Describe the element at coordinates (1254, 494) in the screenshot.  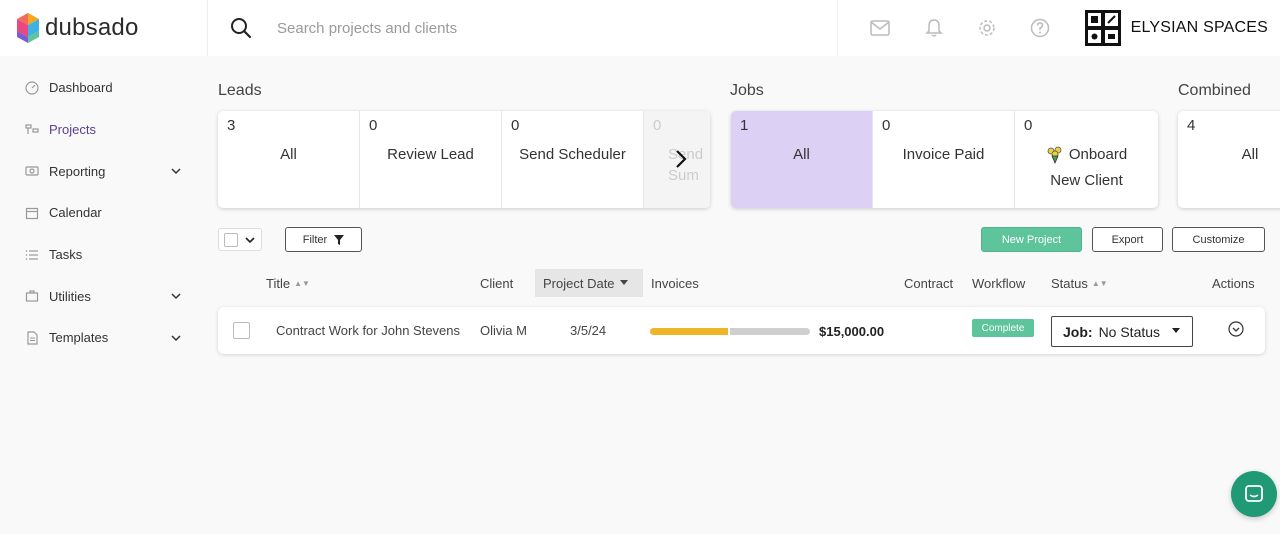
I see `chat-button` at that location.